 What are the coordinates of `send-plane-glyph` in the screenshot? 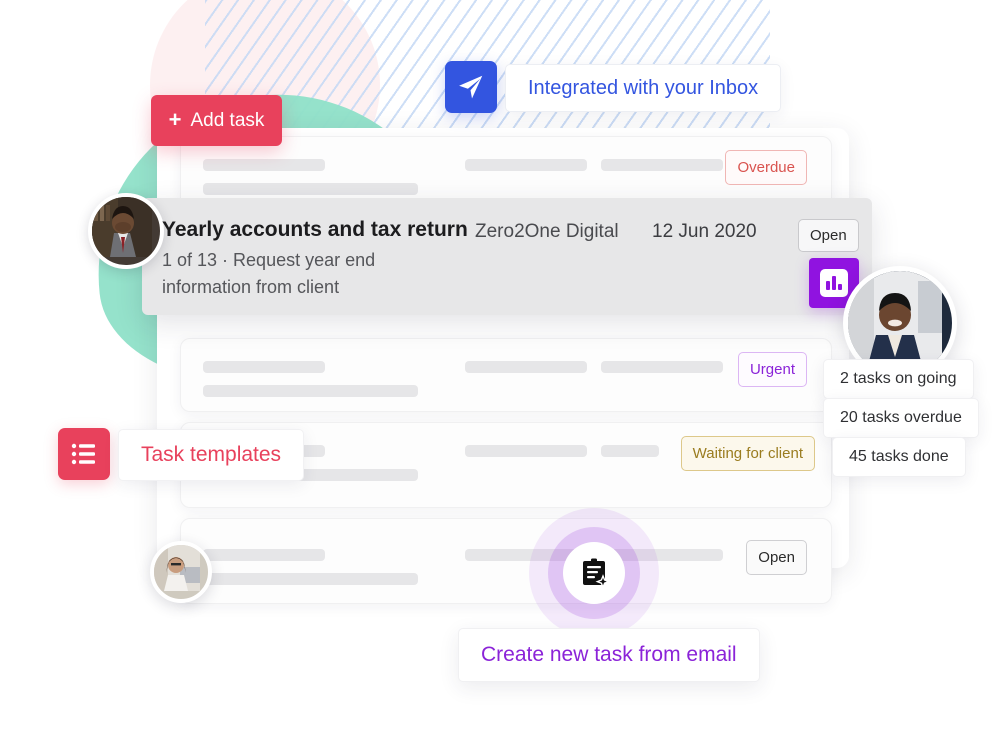 It's located at (471, 87).